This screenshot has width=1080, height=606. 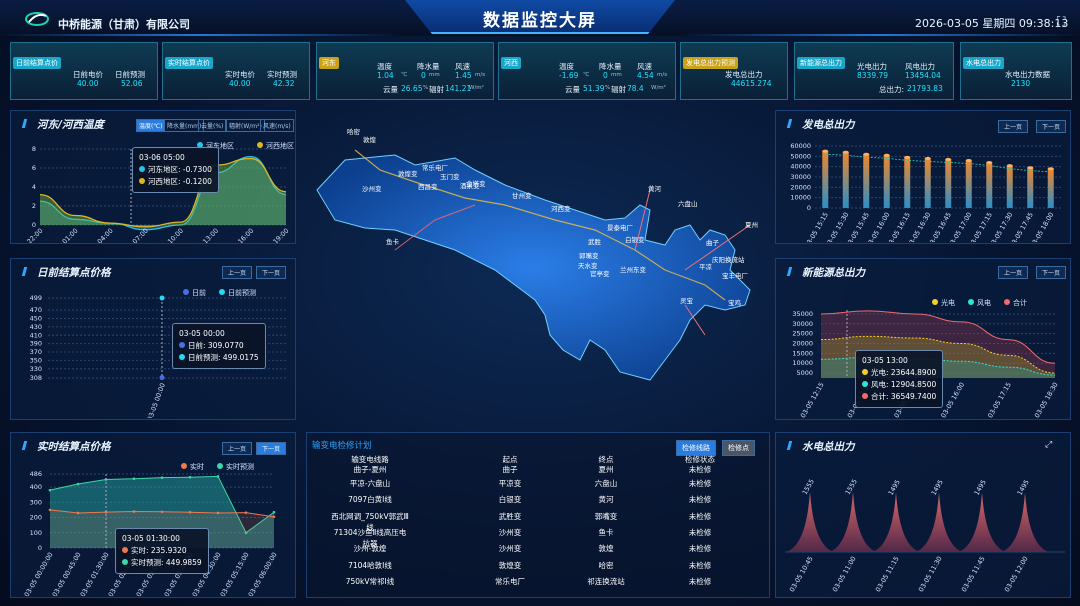 What do you see at coordinates (606, 565) in the screenshot?
I see `table-cell: 哈密` at bounding box center [606, 565].